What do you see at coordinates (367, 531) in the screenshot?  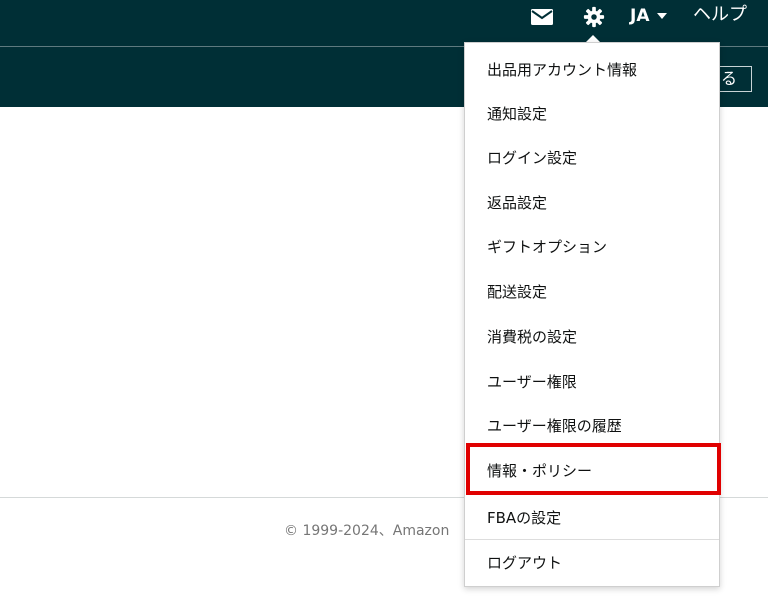 I see `copyright-text: © 1999-2024、Amazon` at bounding box center [367, 531].